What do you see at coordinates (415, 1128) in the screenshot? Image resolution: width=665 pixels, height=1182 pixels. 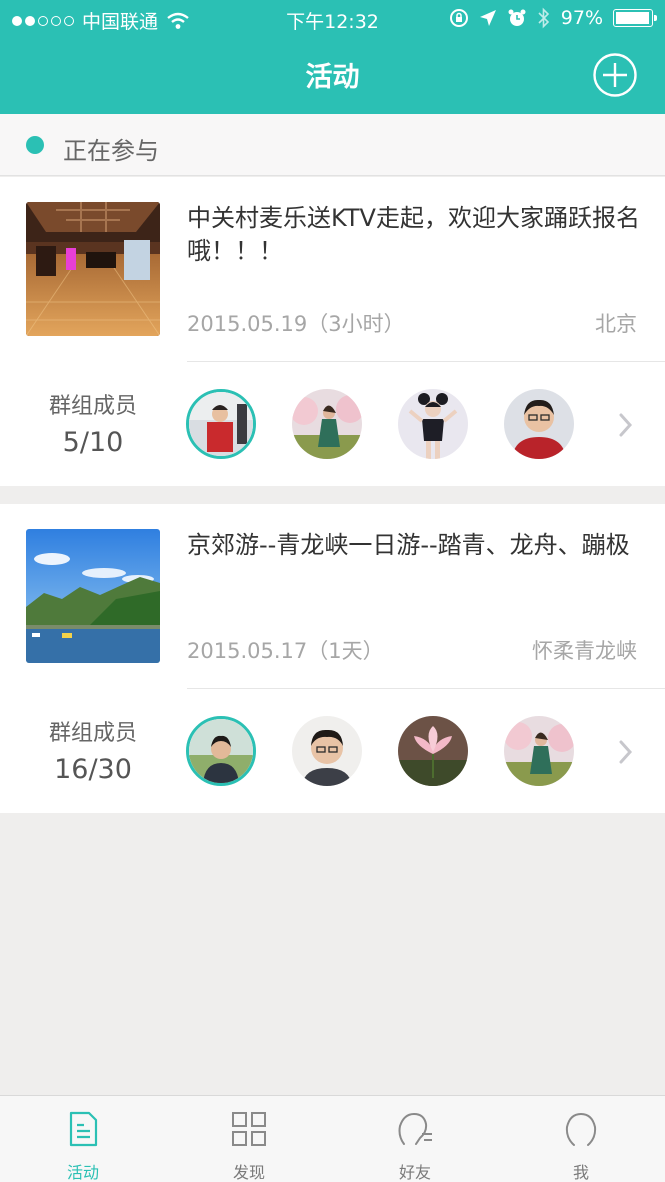 I see `friends-icon` at bounding box center [415, 1128].